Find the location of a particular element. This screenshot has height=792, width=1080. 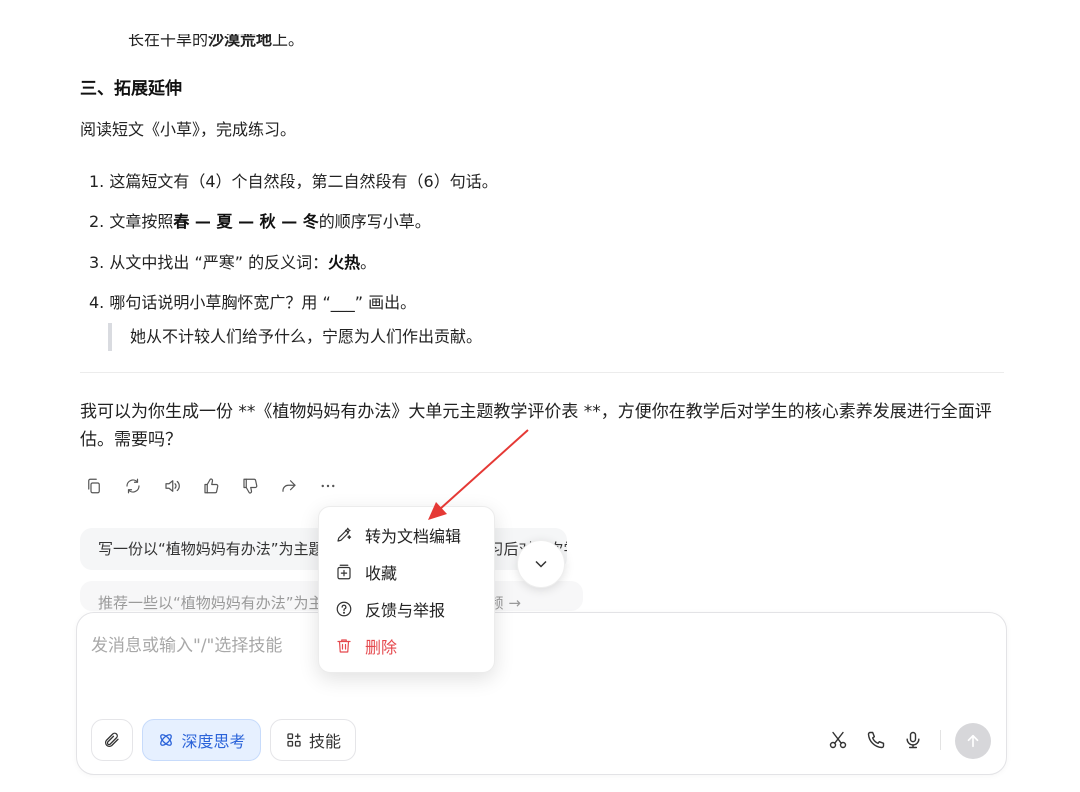

cut-off-text-line: 长在干旱的沙漠荒地上。 is located at coordinates (216, 39).